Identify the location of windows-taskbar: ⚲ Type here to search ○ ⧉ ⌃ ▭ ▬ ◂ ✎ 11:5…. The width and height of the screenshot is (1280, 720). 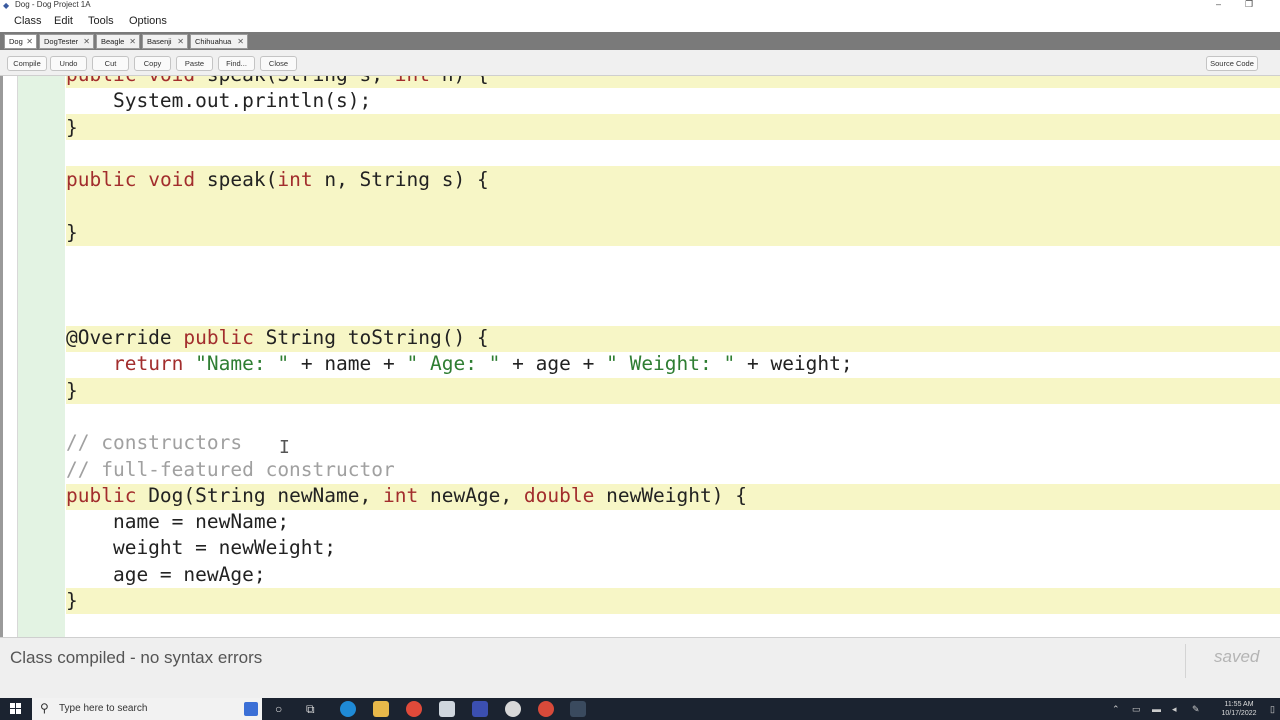
(640, 709).